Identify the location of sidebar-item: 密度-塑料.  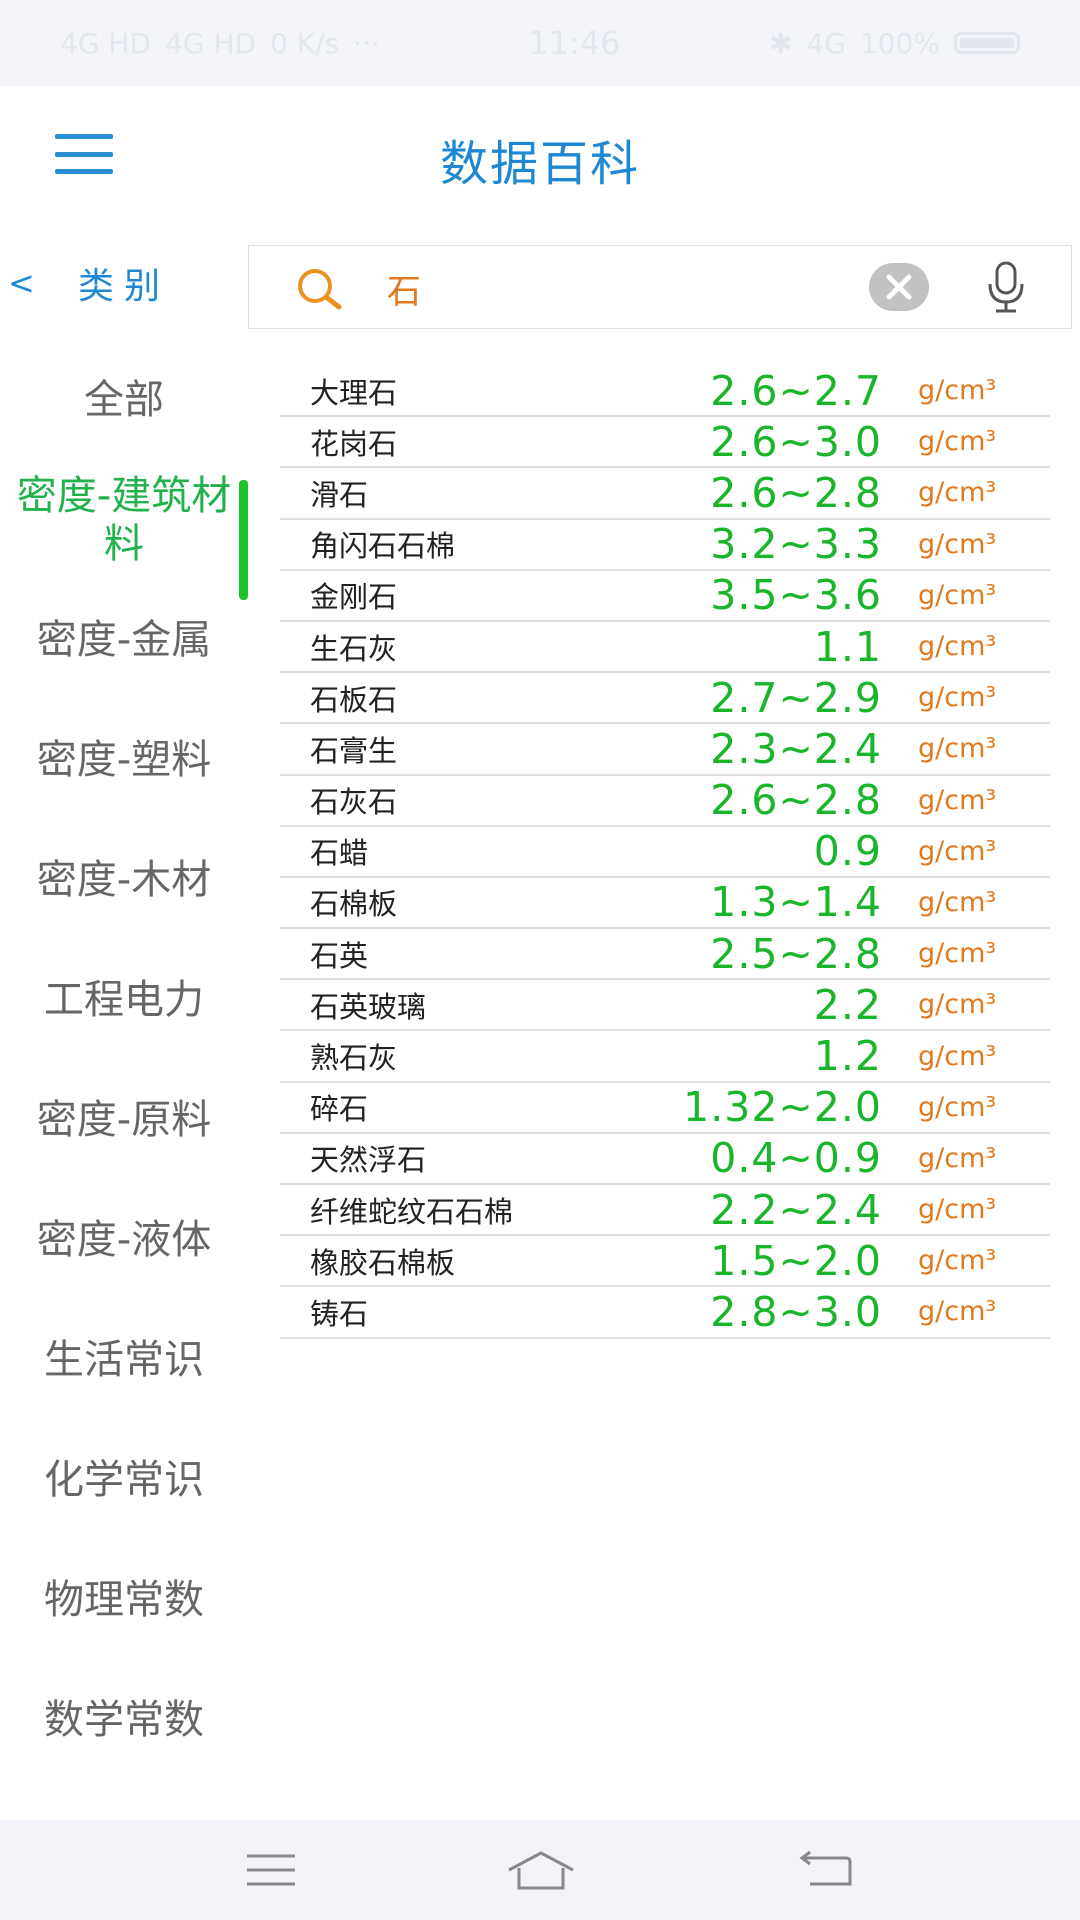
(124, 760).